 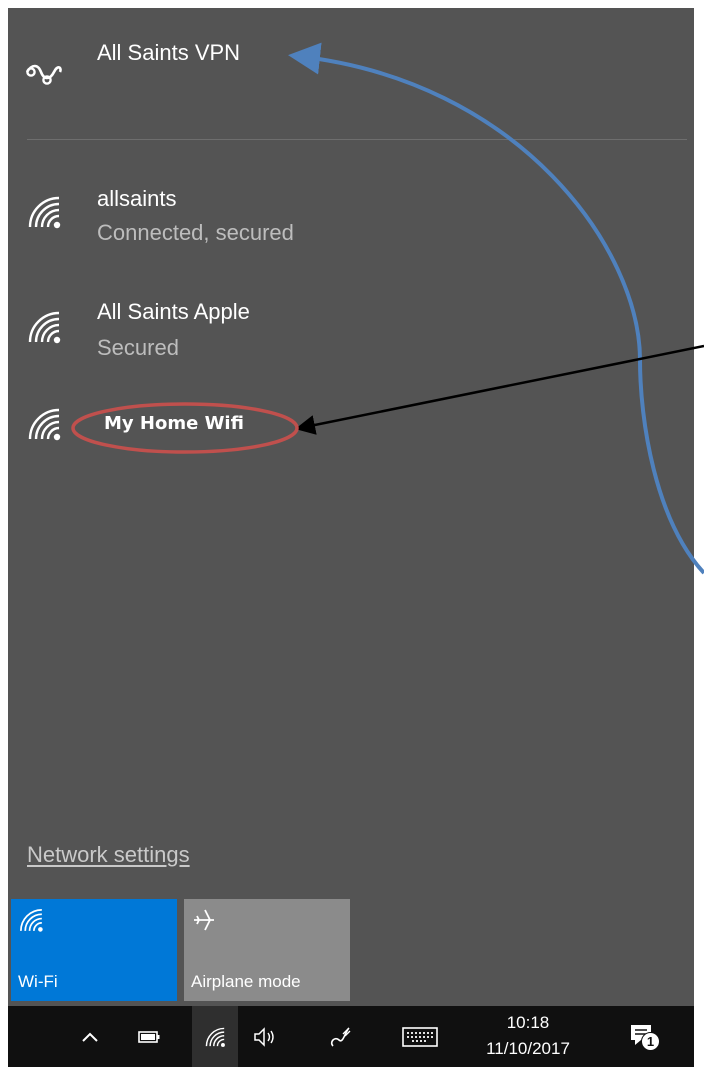 I want to click on pen-workspace-button, so click(x=340, y=1036).